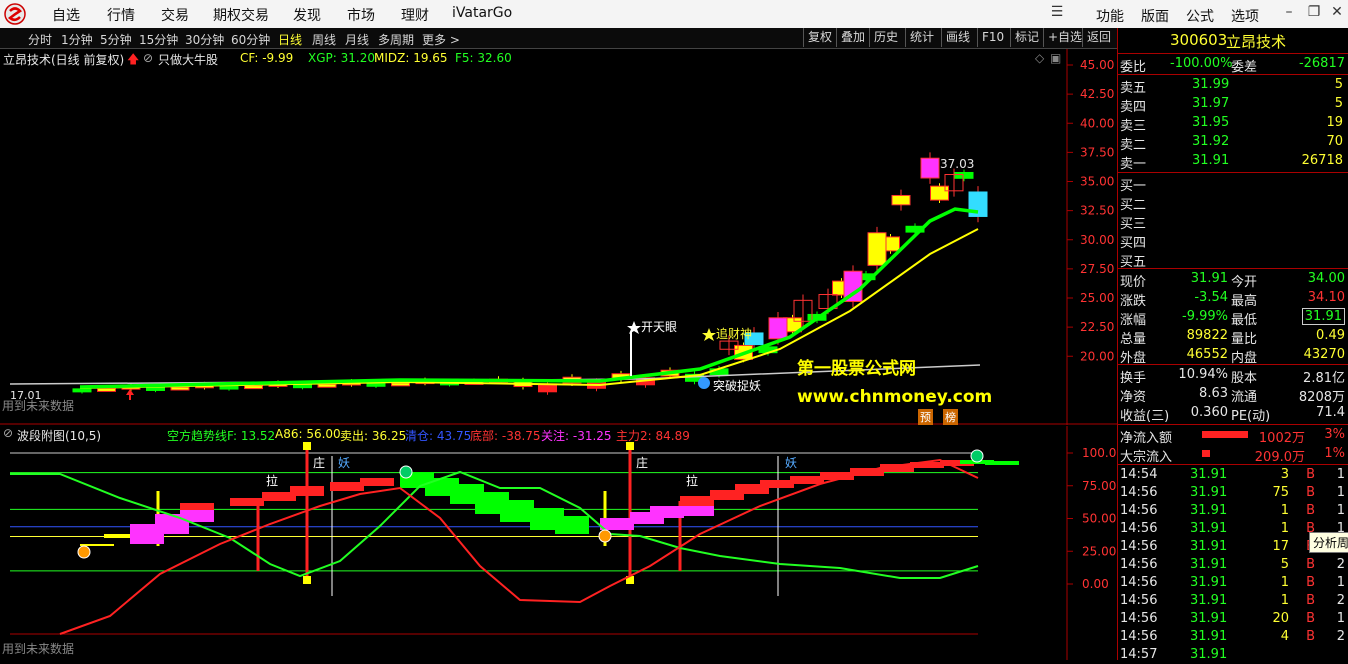 The width and height of the screenshot is (1348, 664). What do you see at coordinates (250, 39) in the screenshot?
I see `period-60min: 60分钟` at bounding box center [250, 39].